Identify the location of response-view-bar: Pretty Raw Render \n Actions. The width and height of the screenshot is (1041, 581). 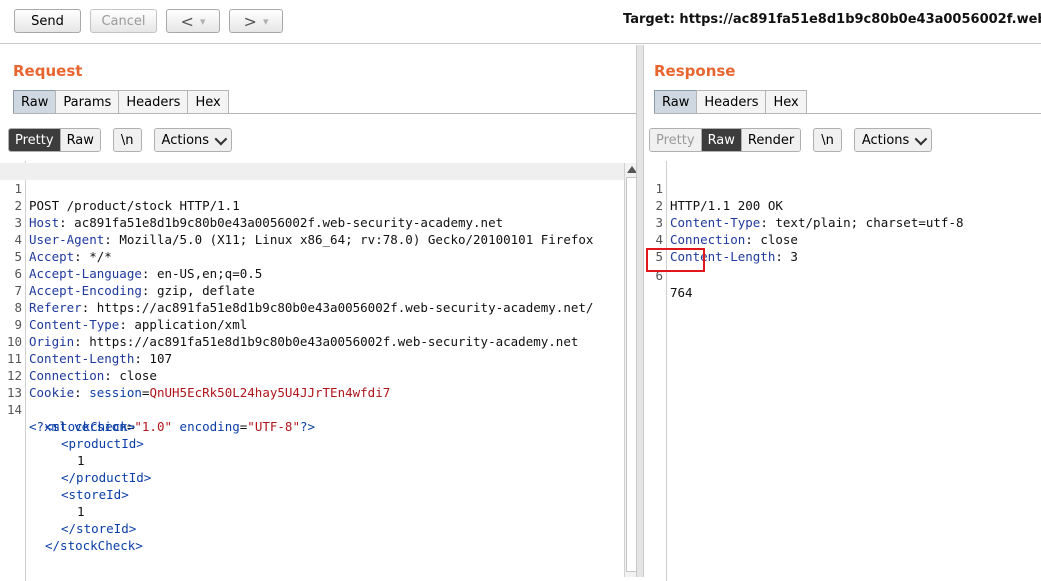
(791, 140).